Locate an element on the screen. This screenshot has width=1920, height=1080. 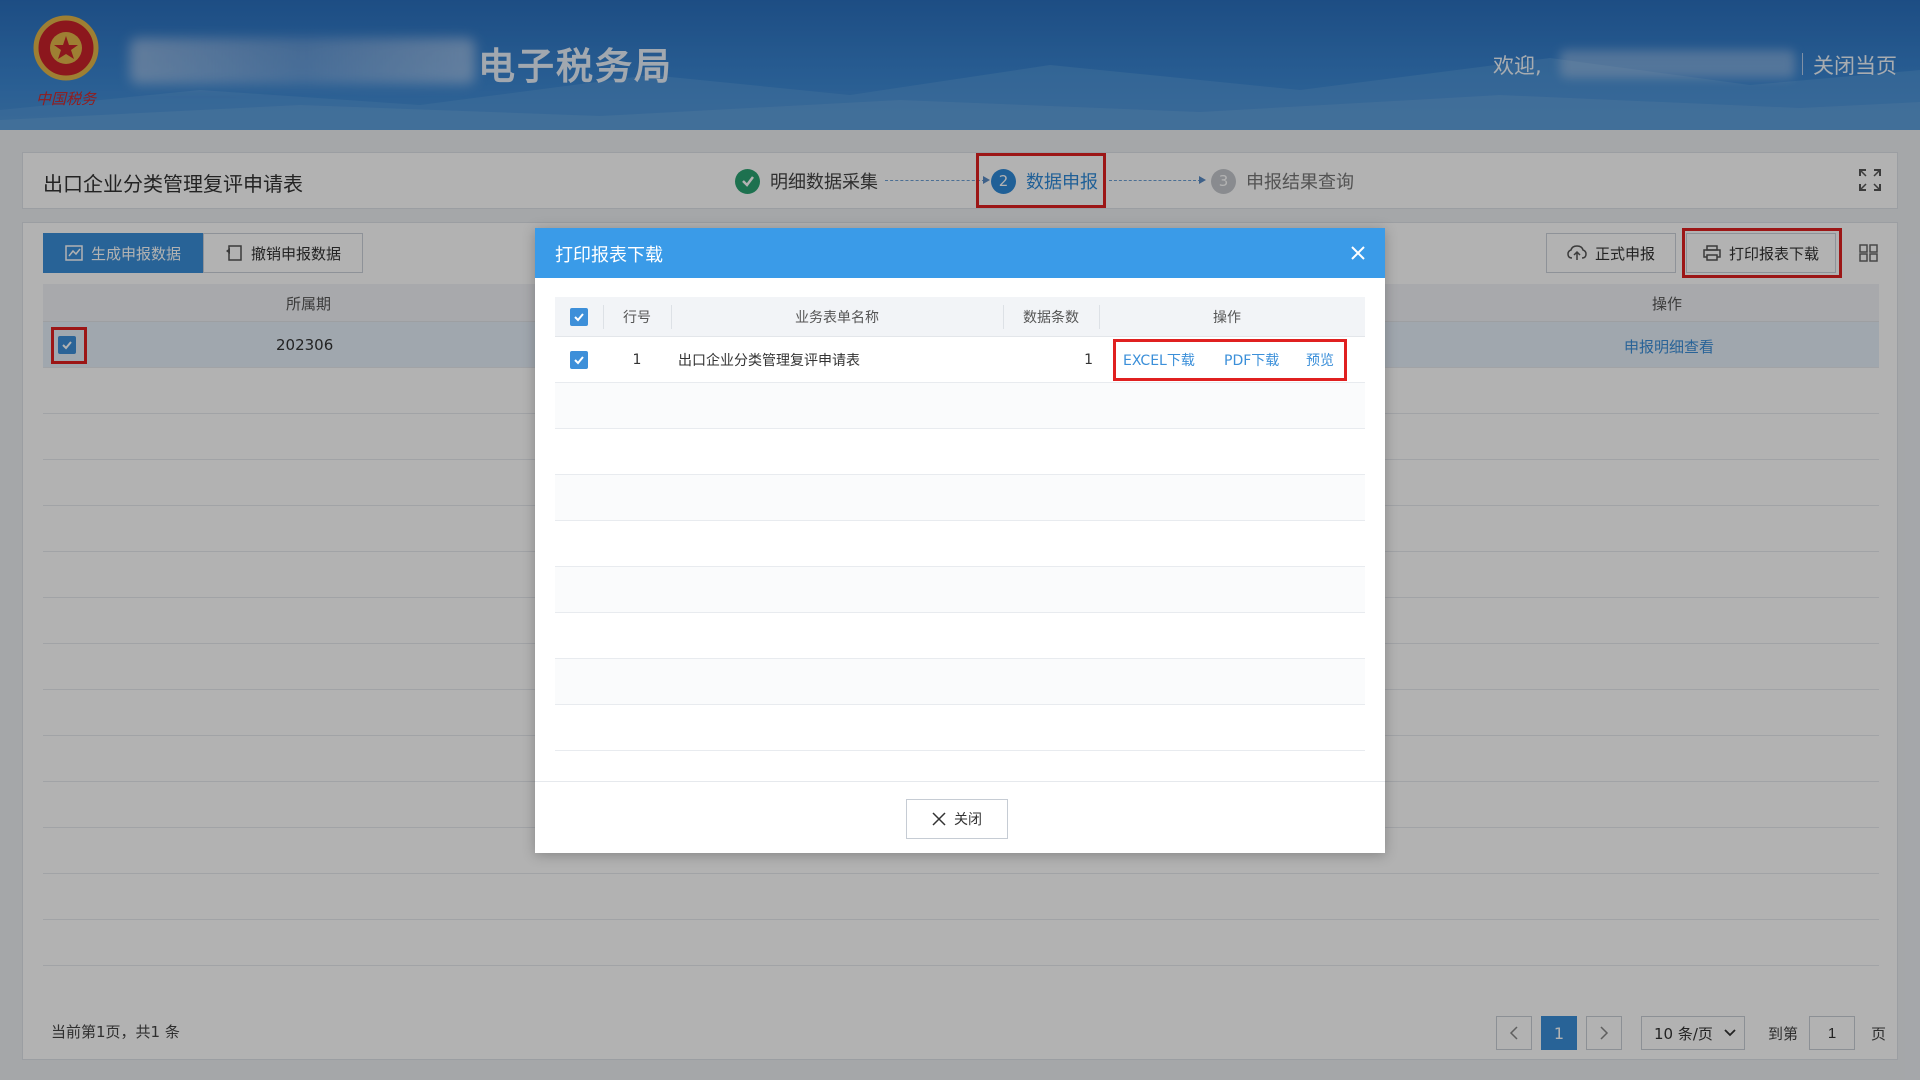
dialog-header: 打印报表下载 is located at coordinates (960, 253).